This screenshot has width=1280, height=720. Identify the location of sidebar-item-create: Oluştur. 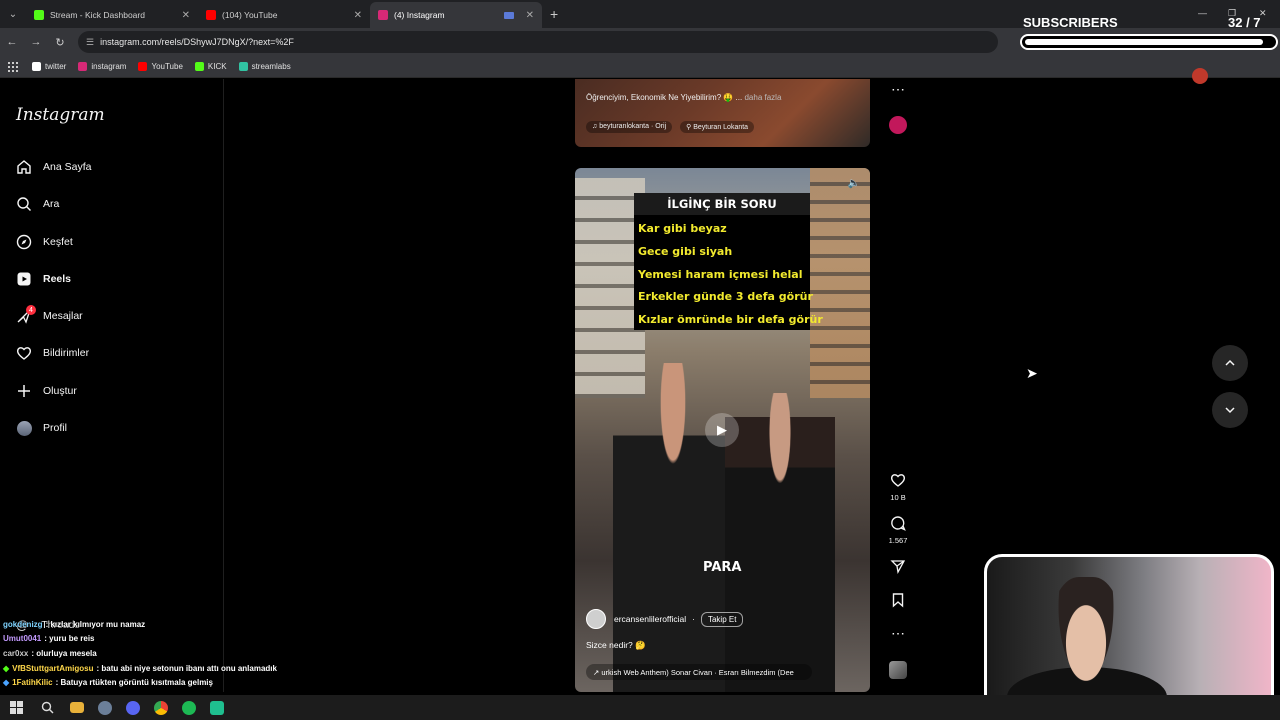
(46, 391).